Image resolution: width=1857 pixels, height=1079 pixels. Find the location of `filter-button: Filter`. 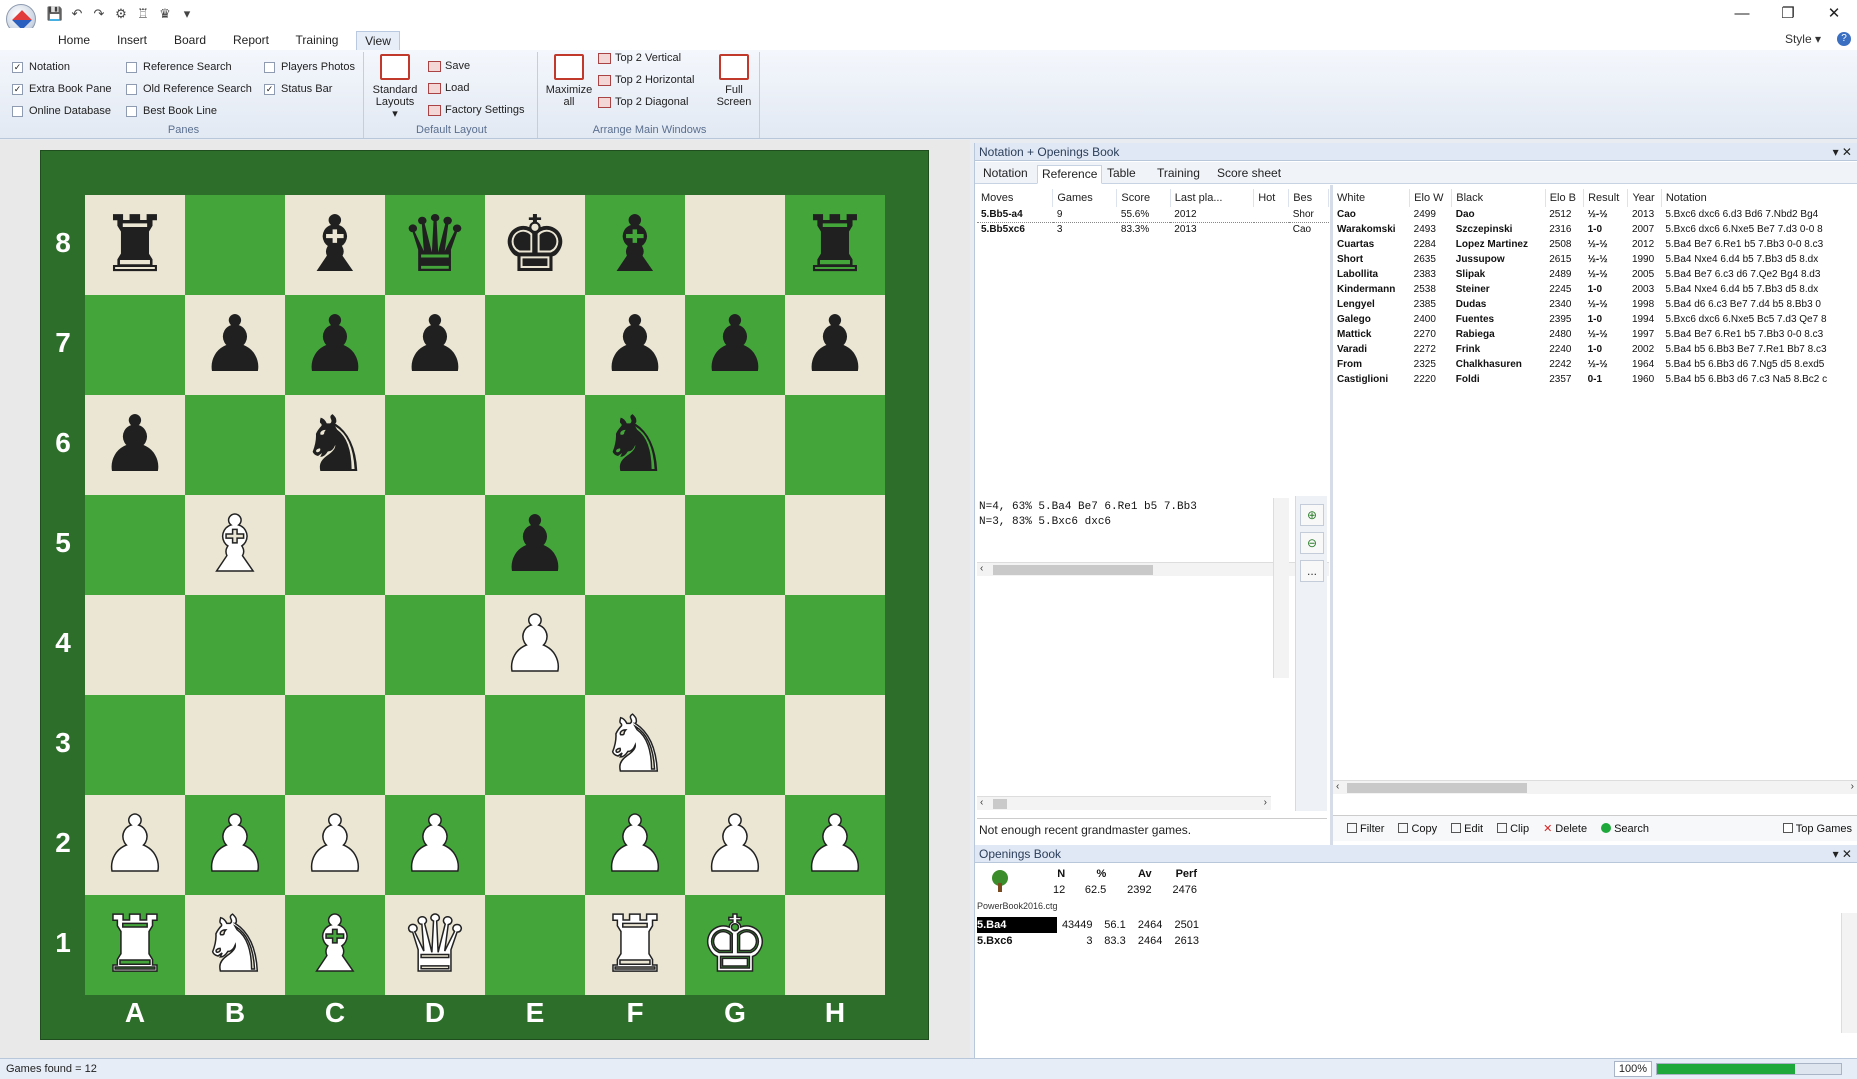

filter-button: Filter is located at coordinates (1365, 828).